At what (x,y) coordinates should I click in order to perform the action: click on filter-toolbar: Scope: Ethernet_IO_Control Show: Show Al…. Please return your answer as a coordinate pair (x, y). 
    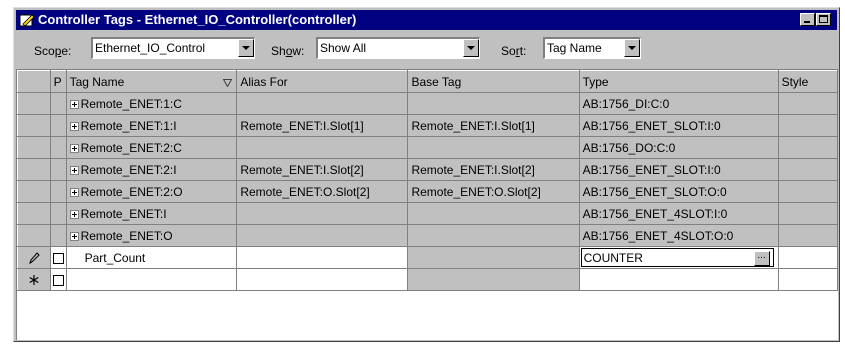
    Looking at the image, I should click on (426, 50).